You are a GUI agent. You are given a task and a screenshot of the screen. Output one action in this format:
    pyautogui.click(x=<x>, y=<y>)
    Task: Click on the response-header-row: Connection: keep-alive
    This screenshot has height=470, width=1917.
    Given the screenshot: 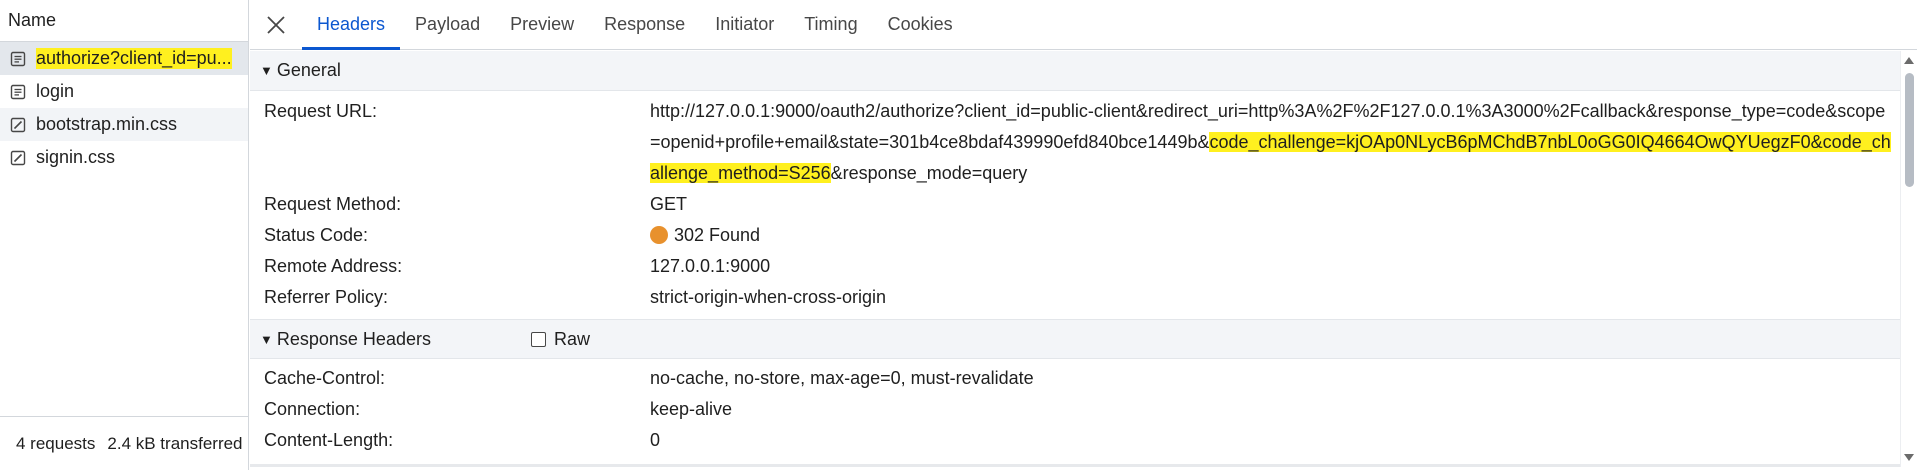 What is the action you would take?
    pyautogui.click(x=1075, y=409)
    